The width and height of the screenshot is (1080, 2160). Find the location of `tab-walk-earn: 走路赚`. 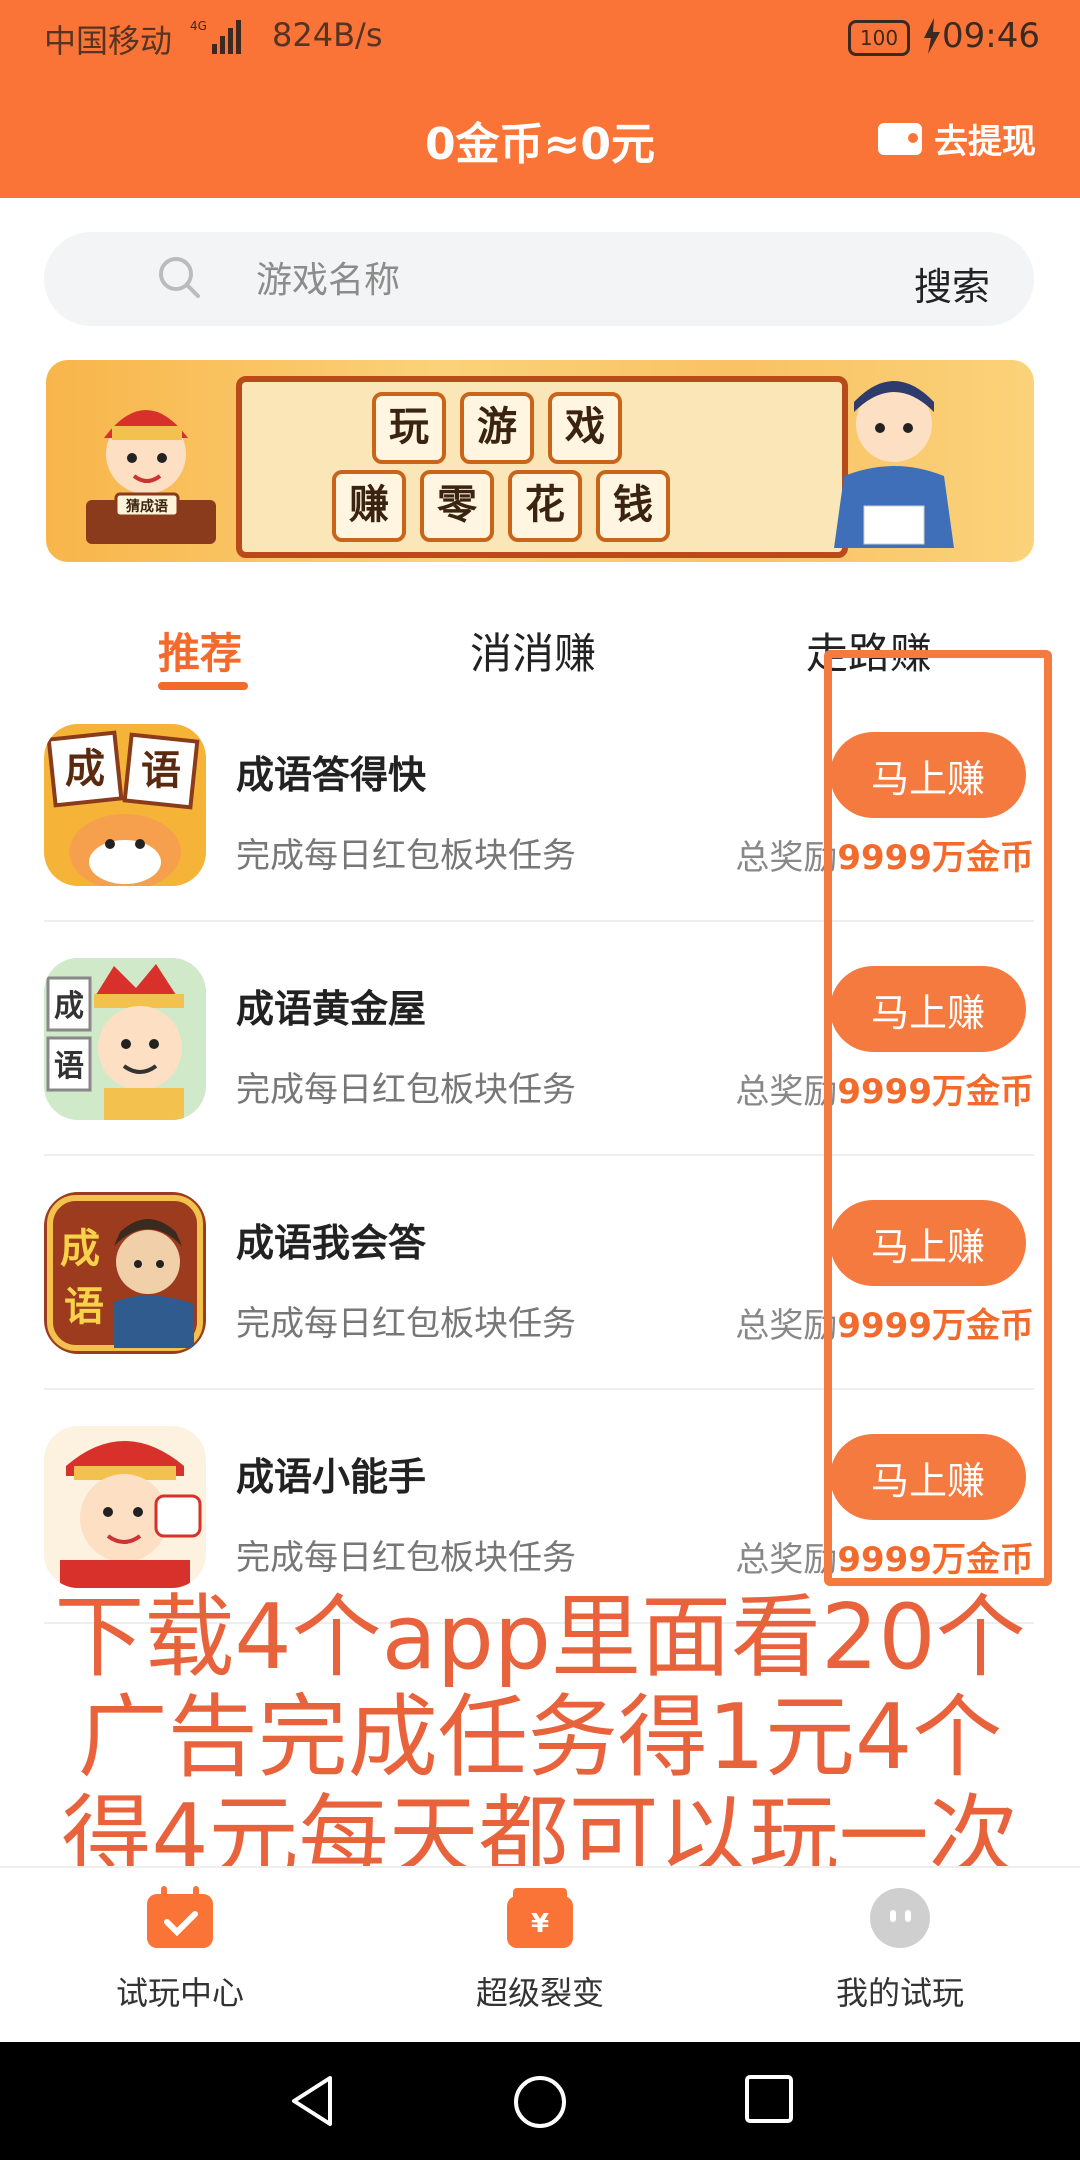

tab-walk-earn: 走路赚 is located at coordinates (869, 650).